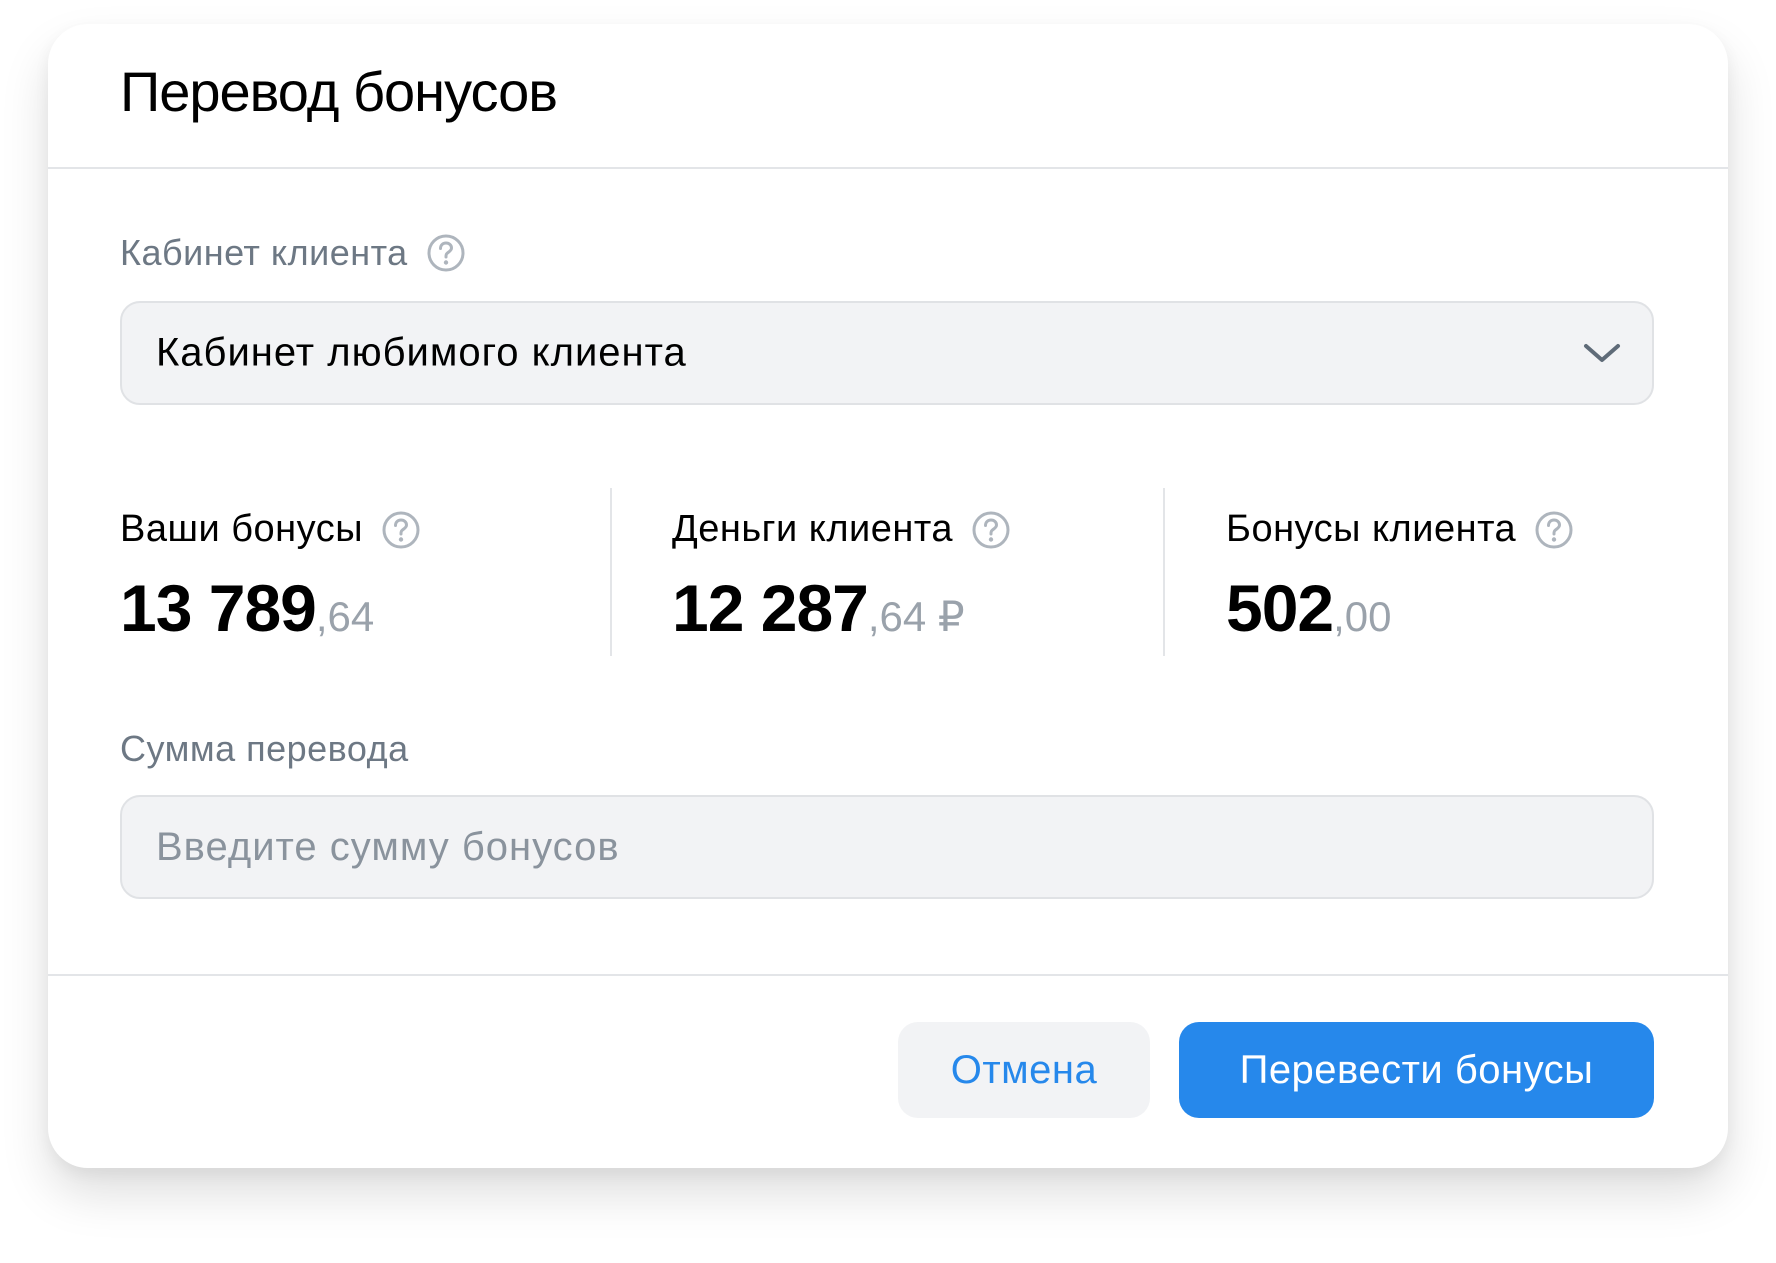 This screenshot has height=1263, width=1776. I want to click on cabinet-select-value: Кабинет любимого клиента, so click(421, 352).